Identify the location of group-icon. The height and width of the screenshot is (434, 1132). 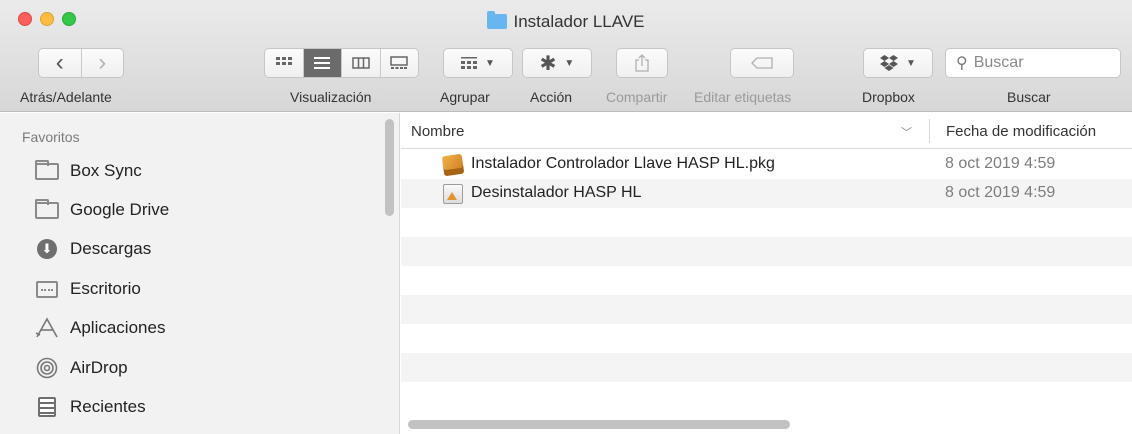
(469, 62).